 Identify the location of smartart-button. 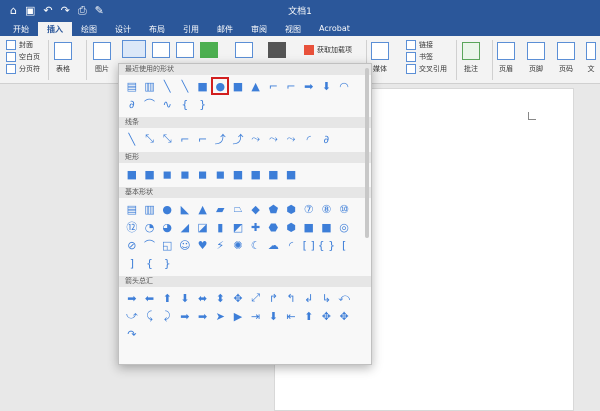
(209, 50).